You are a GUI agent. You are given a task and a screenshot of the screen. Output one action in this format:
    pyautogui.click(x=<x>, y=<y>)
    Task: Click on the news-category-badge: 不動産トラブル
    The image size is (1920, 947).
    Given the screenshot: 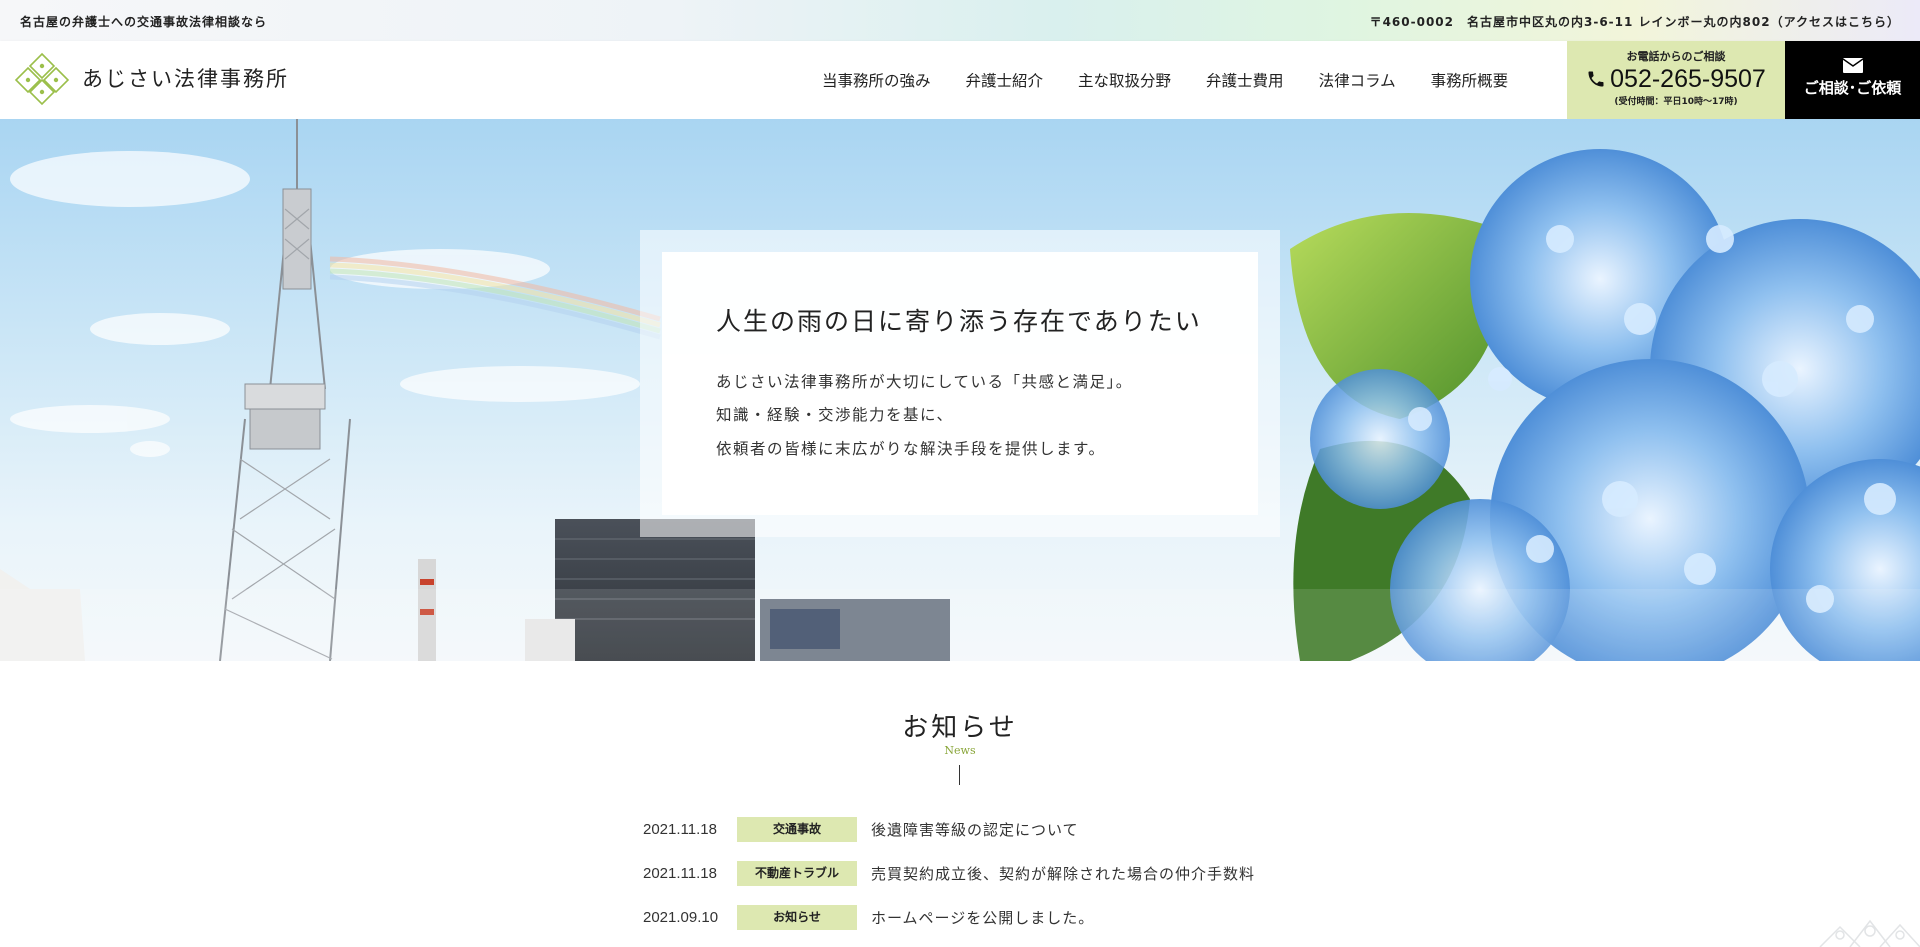 What is the action you would take?
    pyautogui.click(x=797, y=873)
    